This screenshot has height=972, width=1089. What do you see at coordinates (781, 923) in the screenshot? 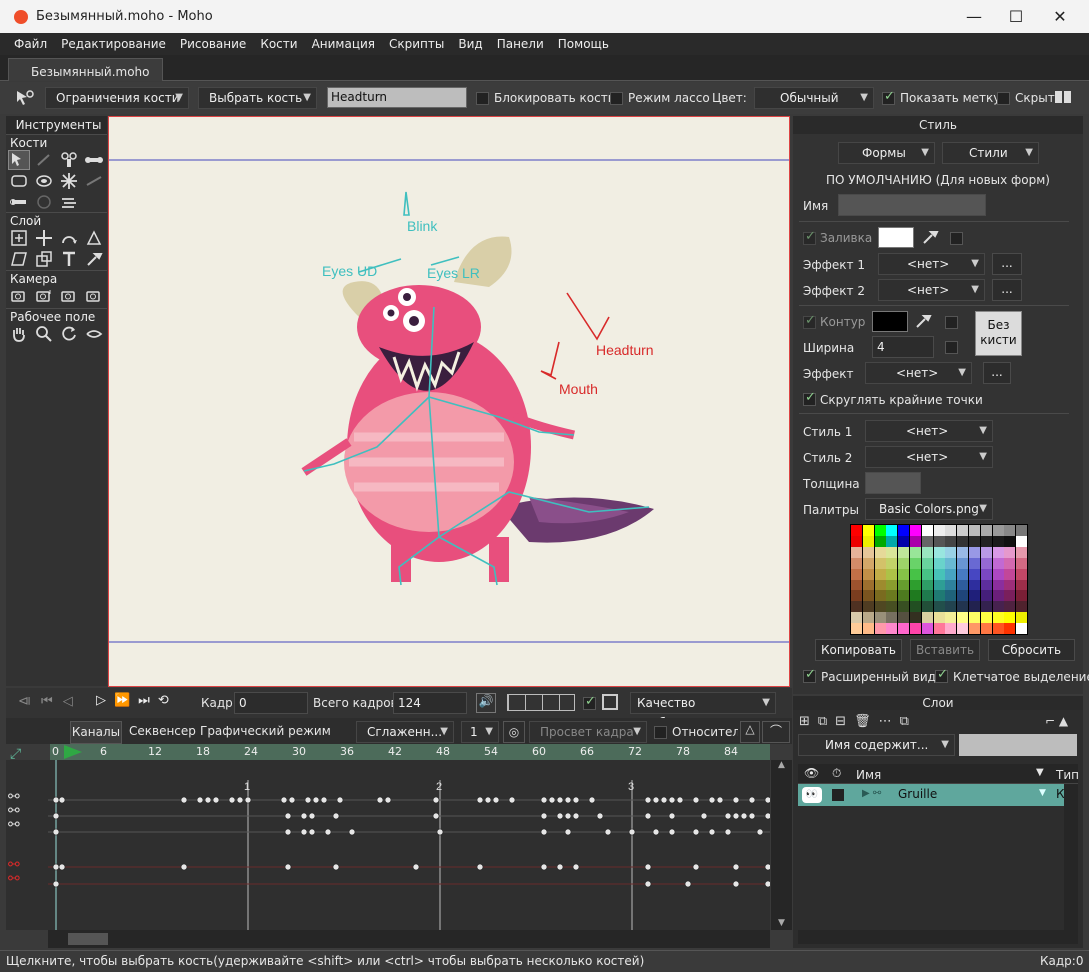
I see `scroll-down-icon: ▼` at bounding box center [781, 923].